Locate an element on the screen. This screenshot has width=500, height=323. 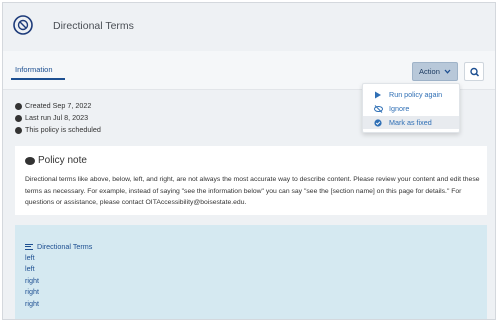
created-row: Created Sep 7, 2022 is located at coordinates (58, 106).